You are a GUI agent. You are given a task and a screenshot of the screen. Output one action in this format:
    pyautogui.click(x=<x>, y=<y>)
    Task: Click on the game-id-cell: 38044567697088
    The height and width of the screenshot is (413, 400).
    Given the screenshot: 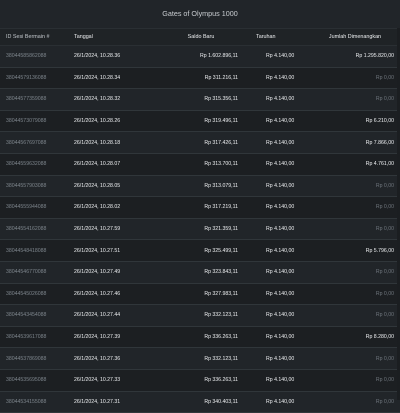 What is the action you would take?
    pyautogui.click(x=34, y=143)
    